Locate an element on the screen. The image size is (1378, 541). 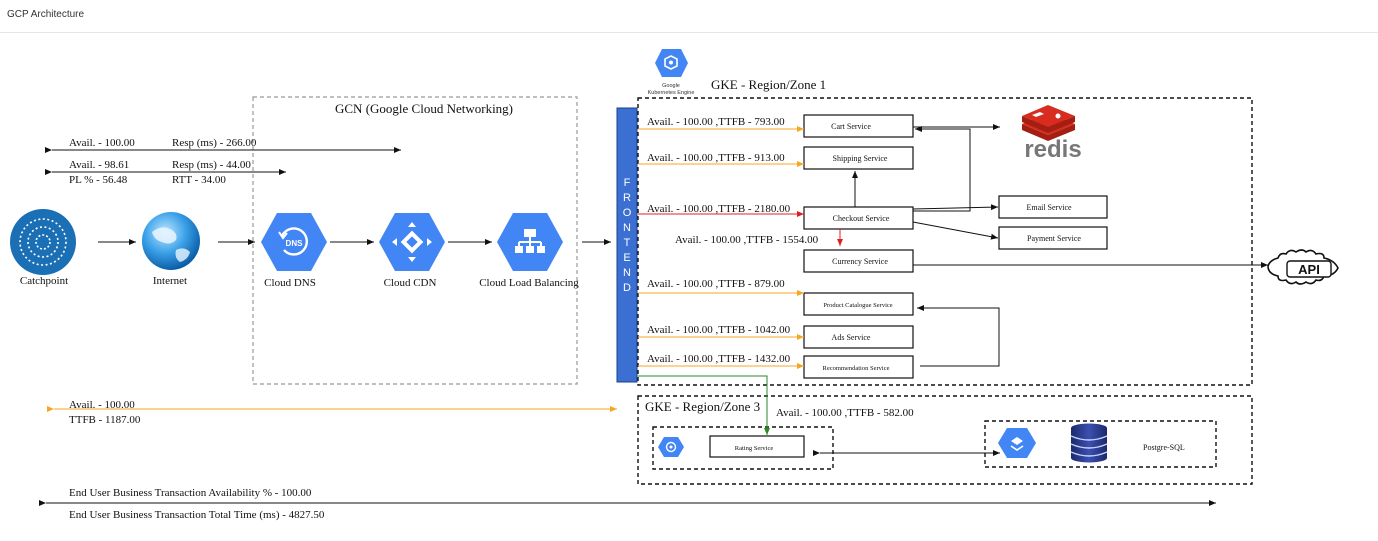
cloud-dns-label: Cloud DNS is located at coordinates (290, 283).